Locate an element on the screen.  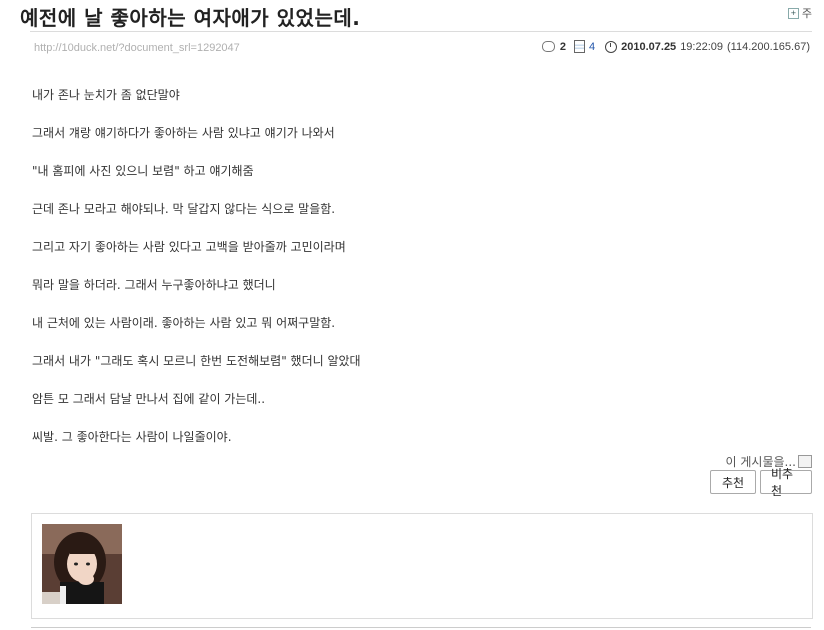
profile-photo-image is located at coordinates (82, 564).